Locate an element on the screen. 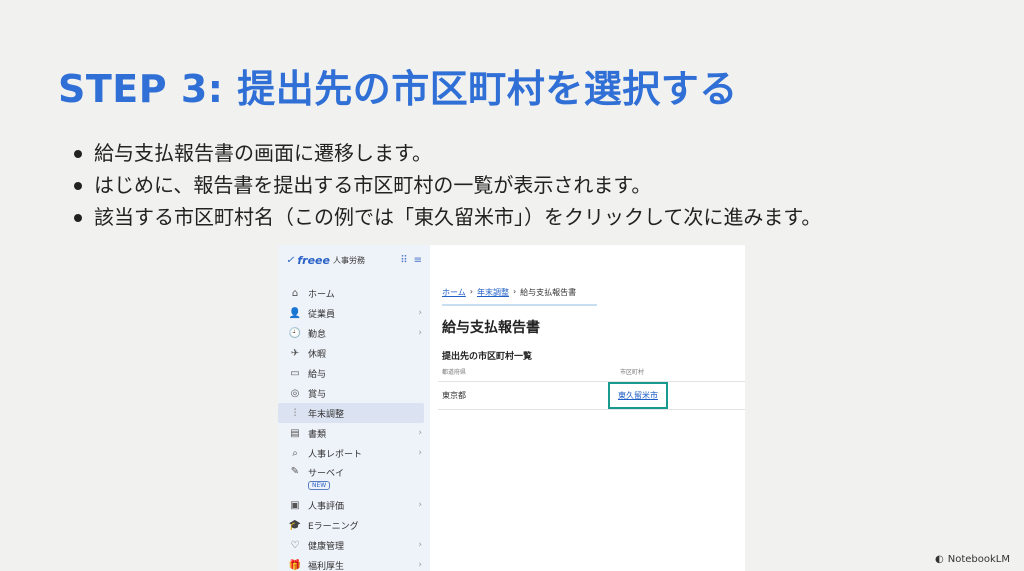 The width and height of the screenshot is (1024, 571). app-grid-icon: ⠿ is located at coordinates (403, 260).